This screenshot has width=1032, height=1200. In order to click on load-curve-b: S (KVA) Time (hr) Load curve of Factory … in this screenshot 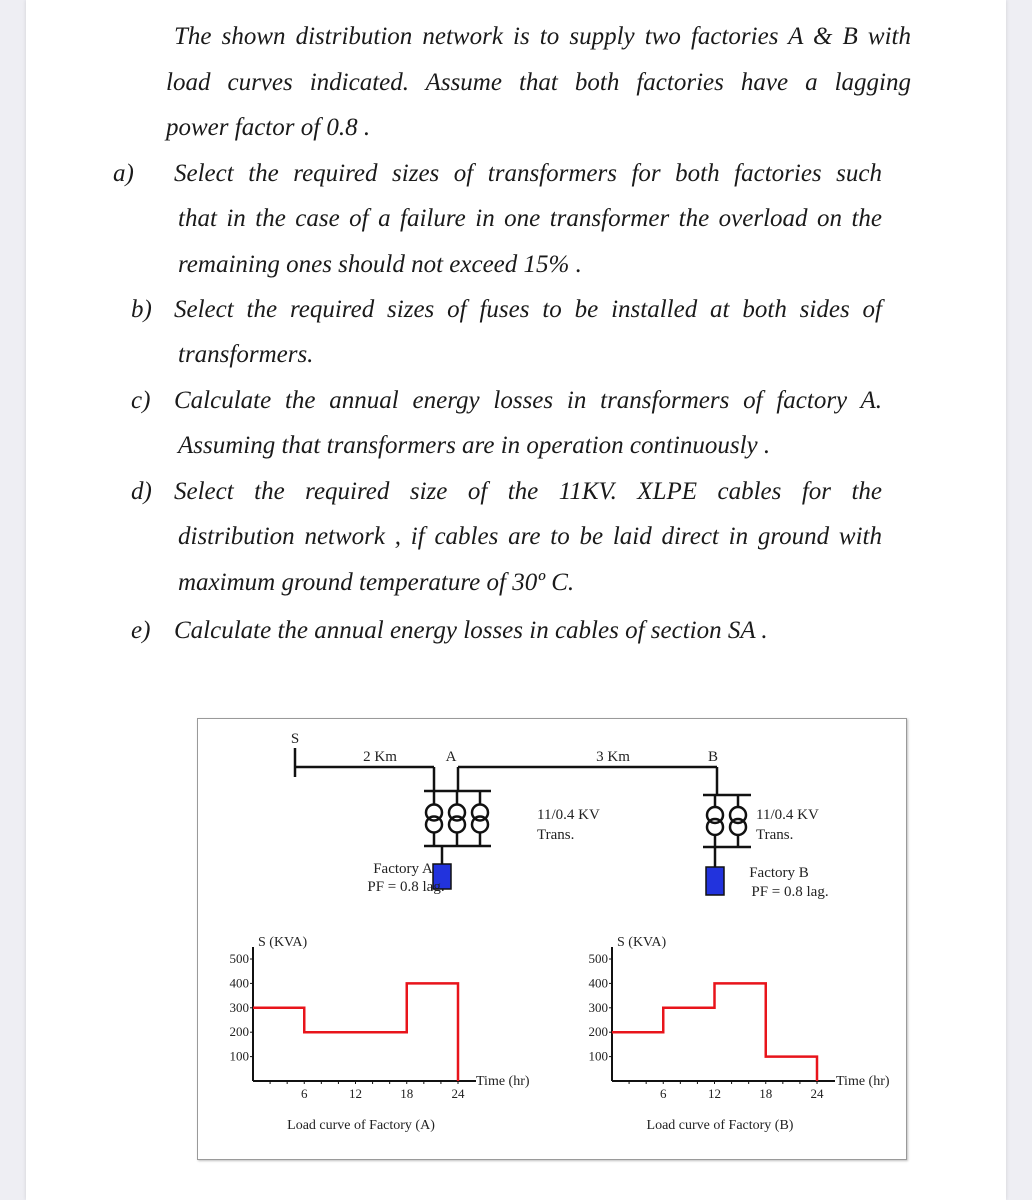, I will do `click(739, 1034)`.